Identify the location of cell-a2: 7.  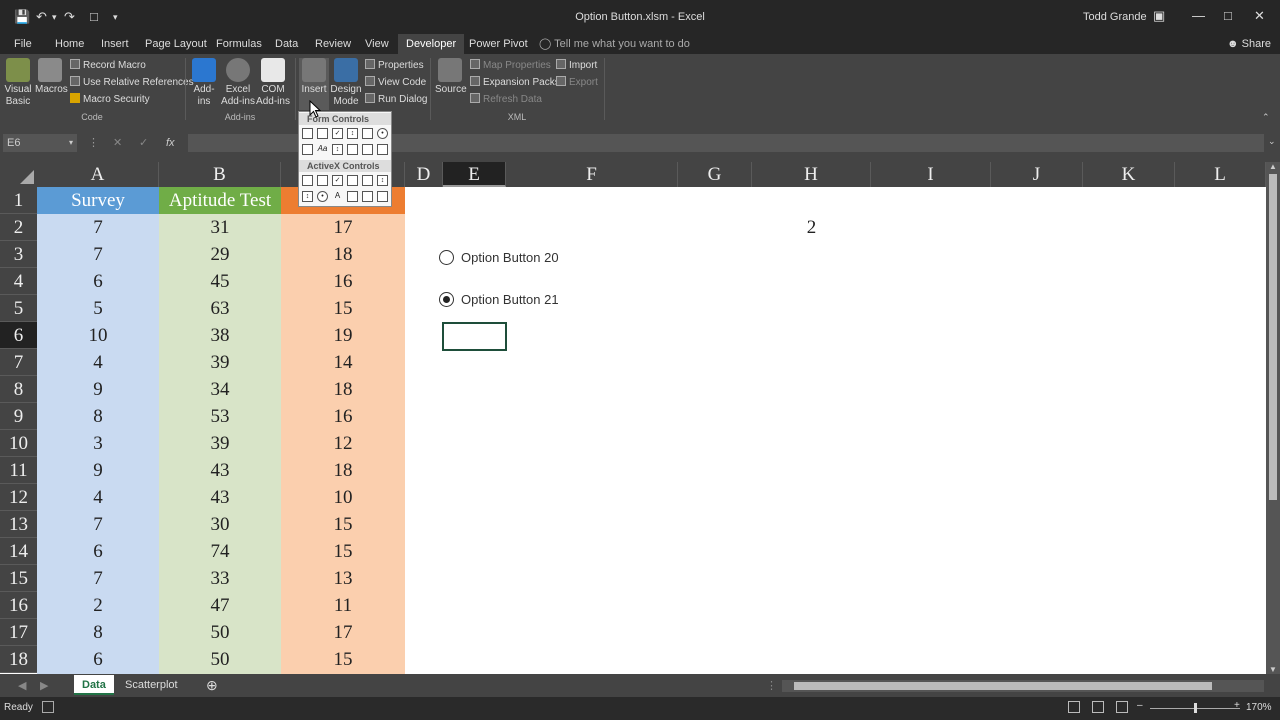
(98, 227).